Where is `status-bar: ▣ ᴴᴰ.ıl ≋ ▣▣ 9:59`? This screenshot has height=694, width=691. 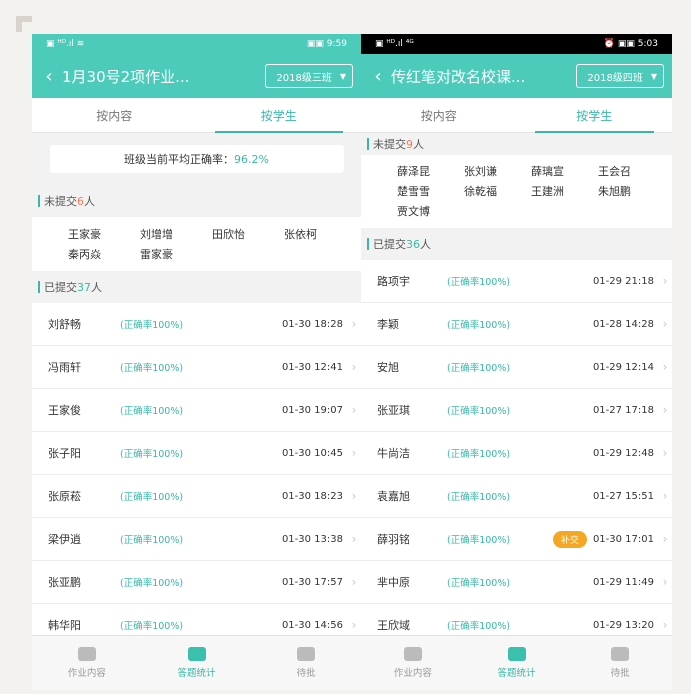
status-bar: ▣ ᴴᴰ.ıl ≋ ▣▣ 9:59 is located at coordinates (196, 44).